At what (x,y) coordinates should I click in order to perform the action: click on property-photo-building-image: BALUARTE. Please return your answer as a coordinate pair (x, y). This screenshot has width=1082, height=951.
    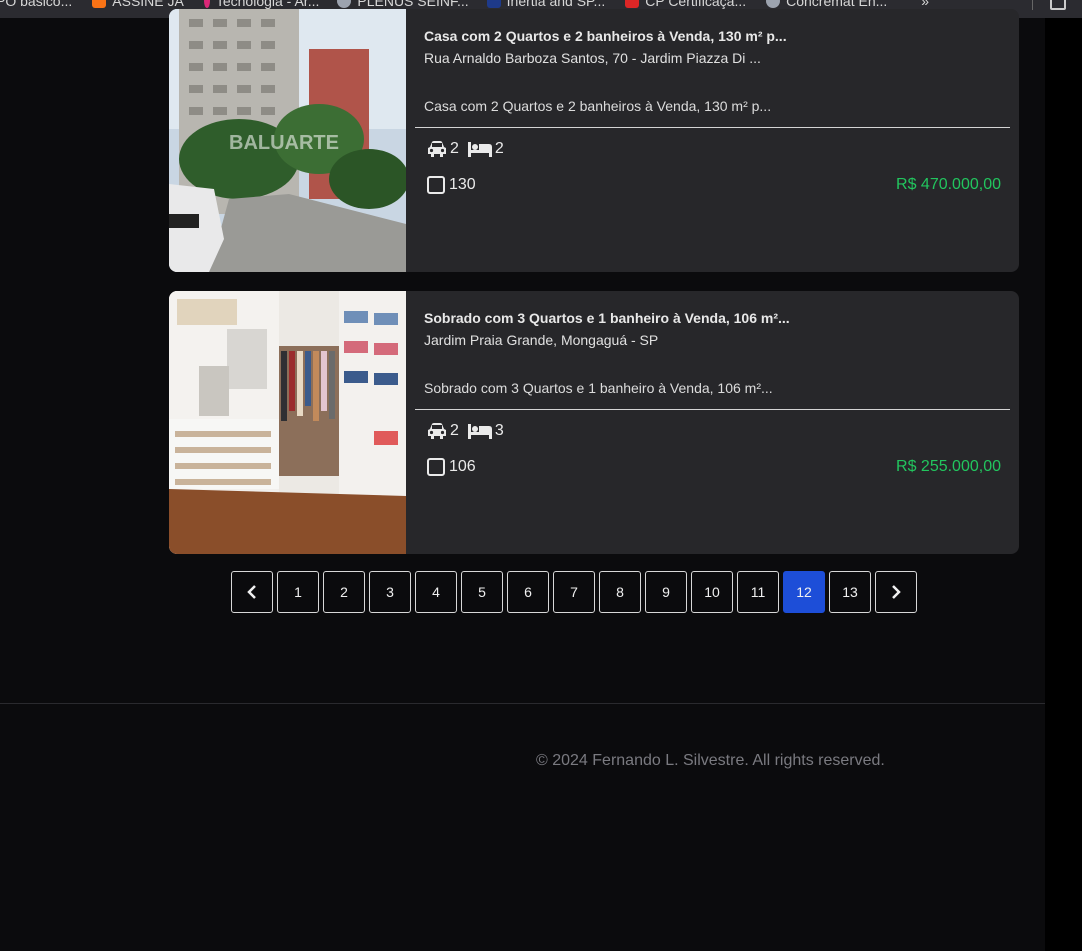
    Looking at the image, I should click on (287, 140).